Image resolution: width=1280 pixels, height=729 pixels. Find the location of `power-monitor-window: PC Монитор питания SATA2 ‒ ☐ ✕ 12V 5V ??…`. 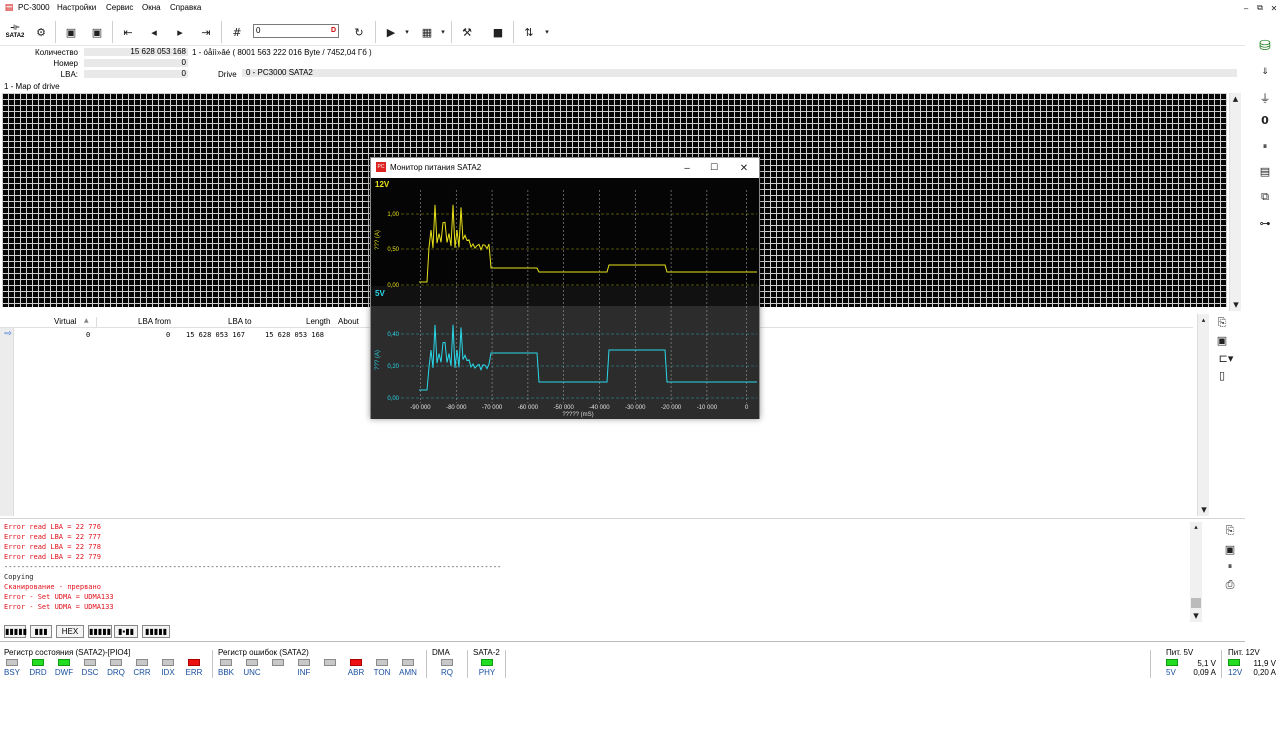

power-monitor-window: PC Монитор питания SATA2 ‒ ☐ ✕ 12V 5V ??… is located at coordinates (565, 288).